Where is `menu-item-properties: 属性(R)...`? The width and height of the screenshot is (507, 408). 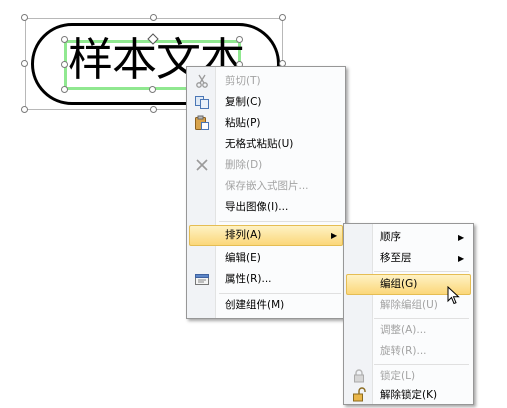
menu-item-properties: 属性(R)... is located at coordinates (266, 279).